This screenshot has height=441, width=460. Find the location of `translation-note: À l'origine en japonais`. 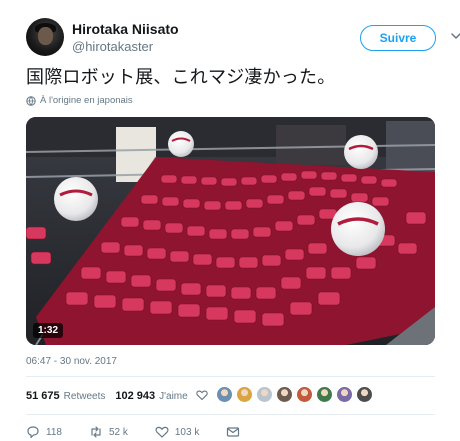

translation-note: À l'origine en japonais is located at coordinates (79, 100).